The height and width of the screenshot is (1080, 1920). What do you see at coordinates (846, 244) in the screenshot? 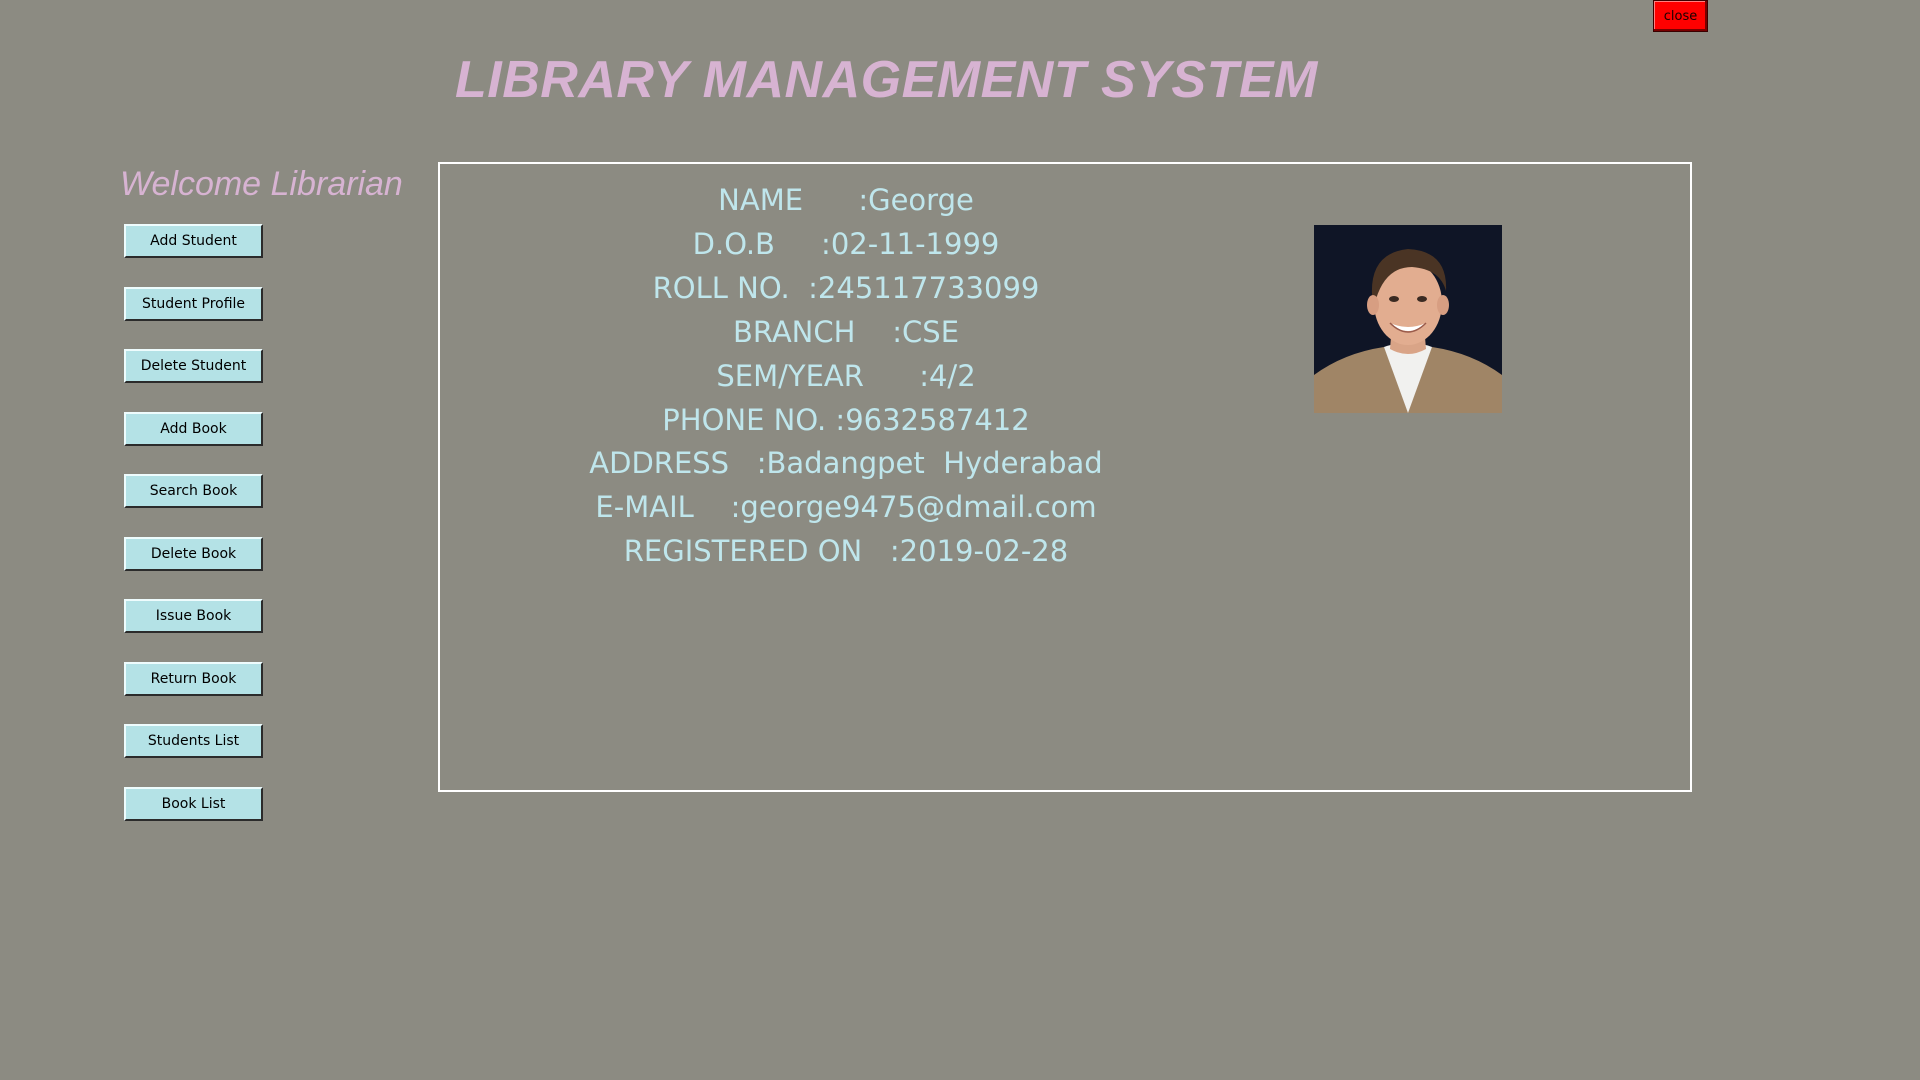
I see `profile-dob: D.O.B :02-11-1999` at bounding box center [846, 244].